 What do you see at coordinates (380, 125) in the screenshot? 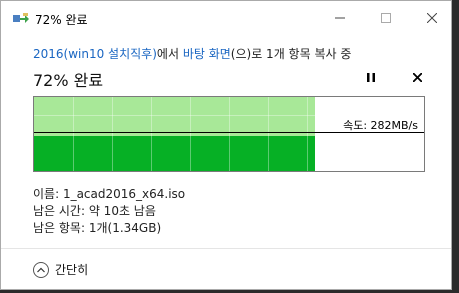
I see `speed-label: 속도: 282MB/s` at bounding box center [380, 125].